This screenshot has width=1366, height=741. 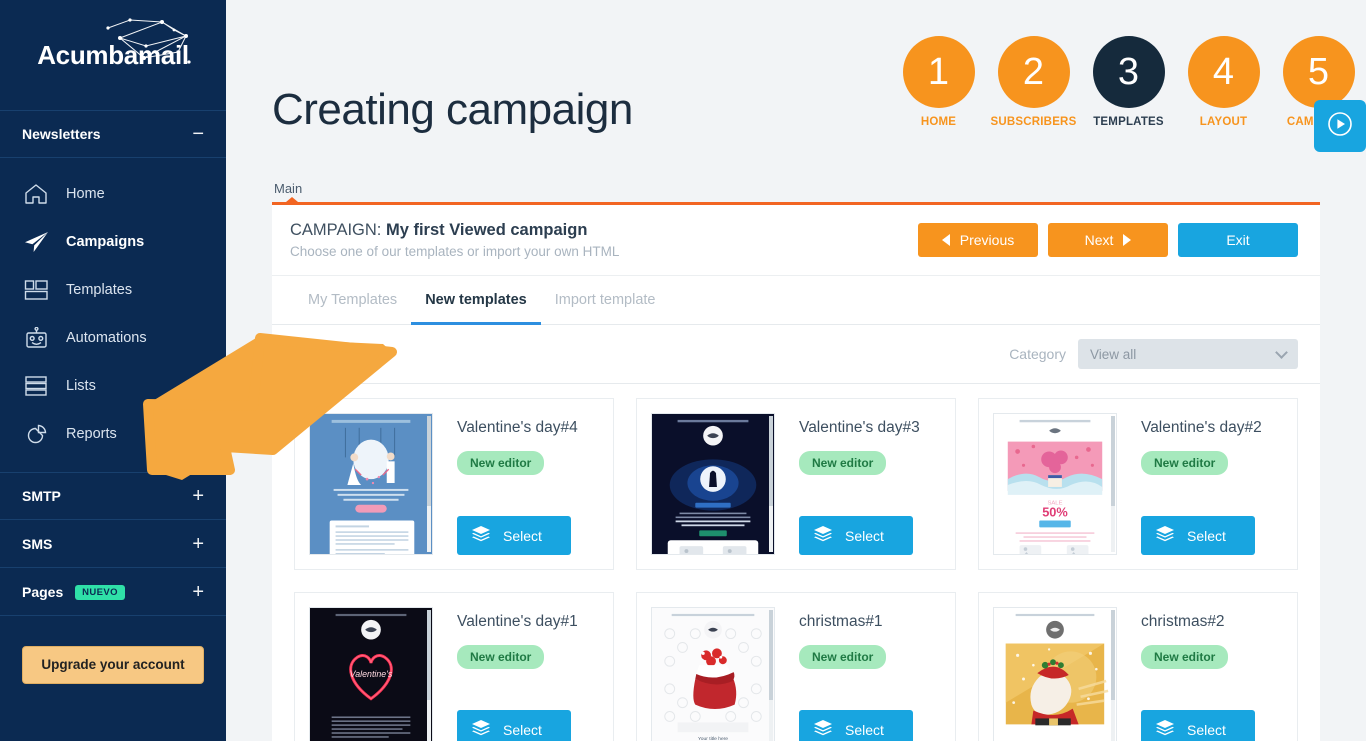 I want to click on campaign-actions: Previous Next Exit, so click(x=1108, y=240).